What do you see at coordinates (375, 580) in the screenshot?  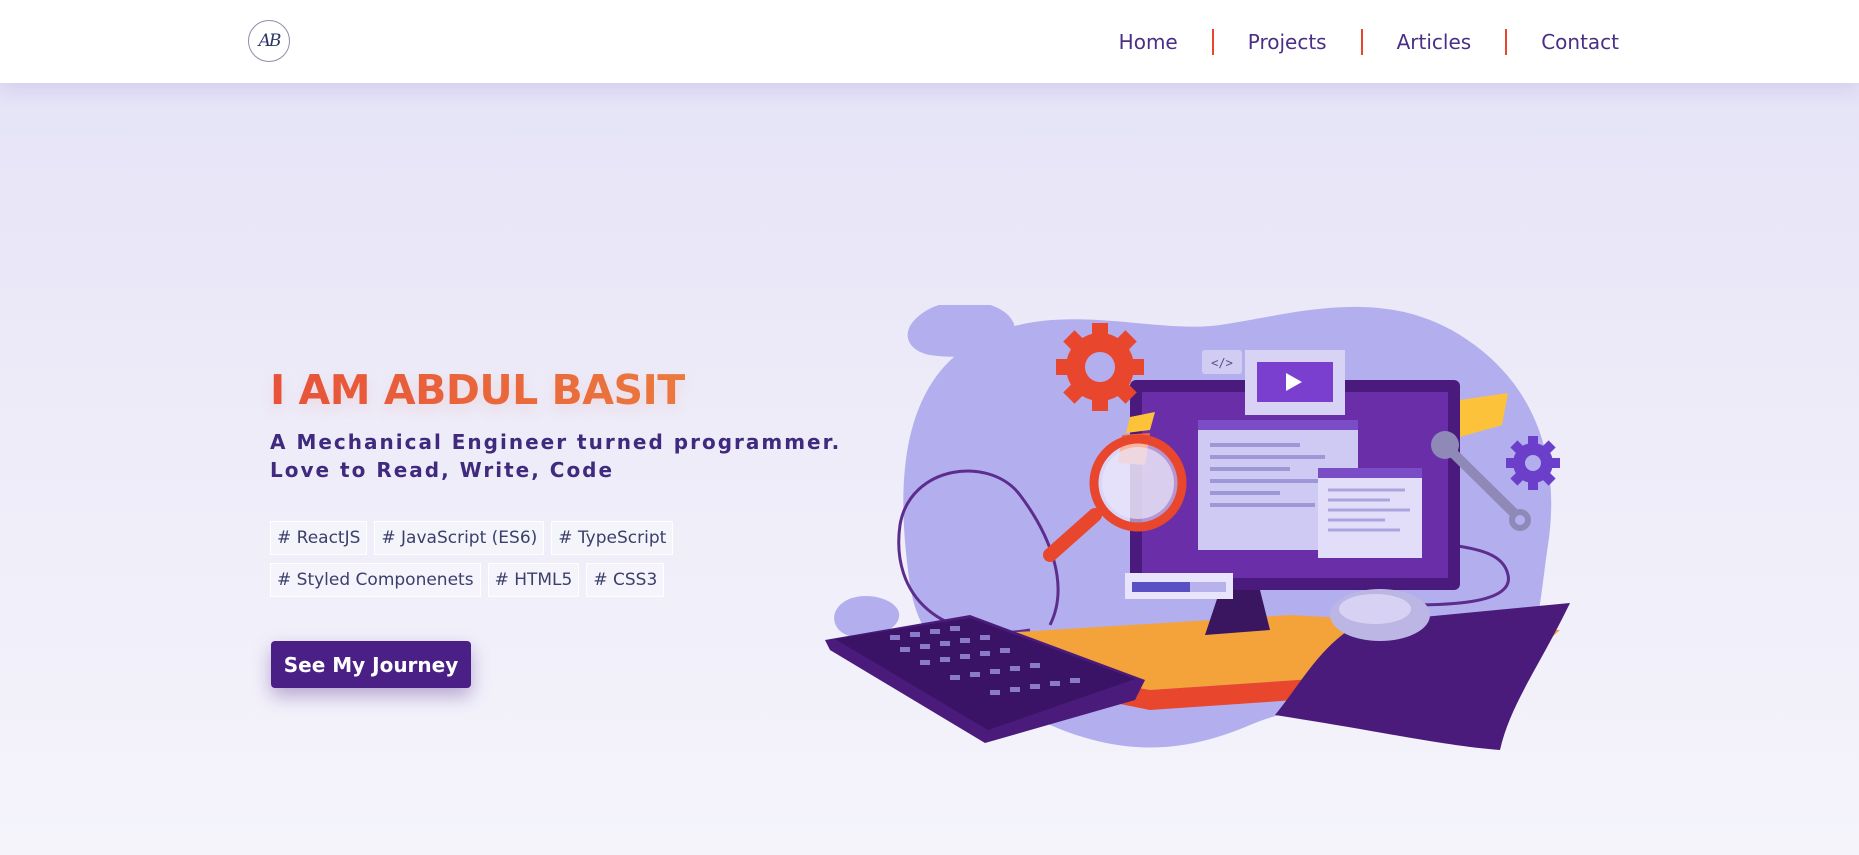 I see `tag-styled-components: # Styled Componenets` at bounding box center [375, 580].